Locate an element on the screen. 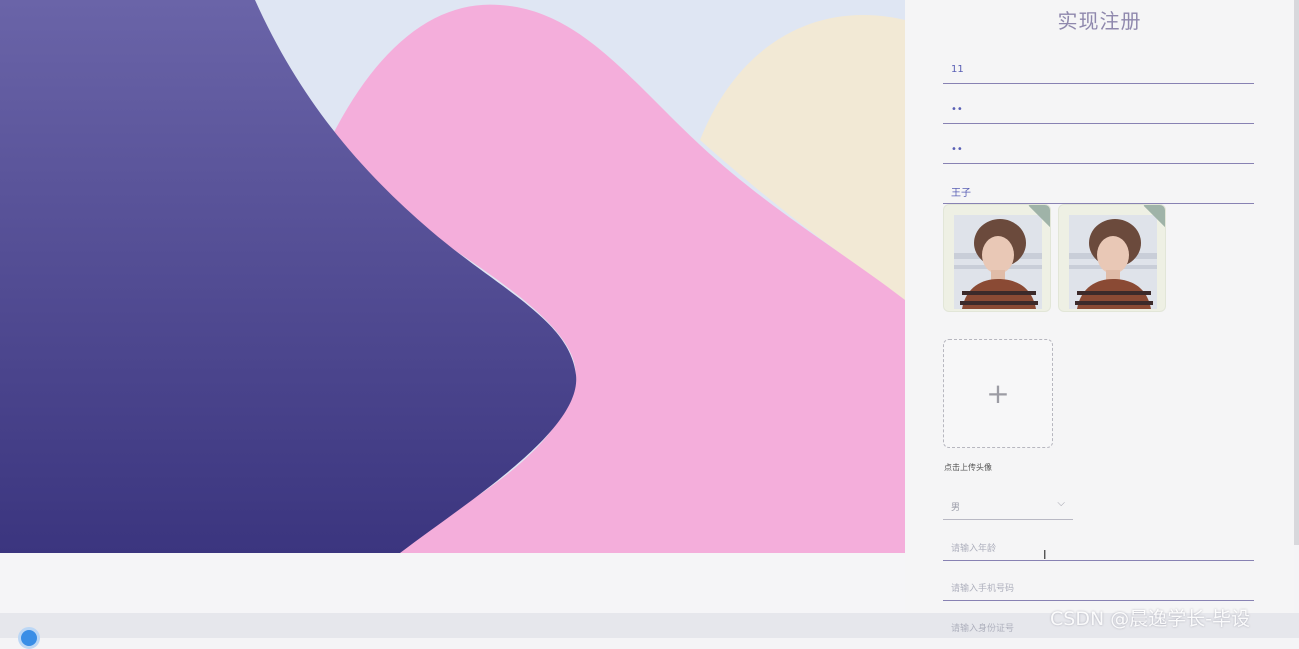 This screenshot has height=649, width=1299. gender-select: 男 ⌵ is located at coordinates (1008, 504).